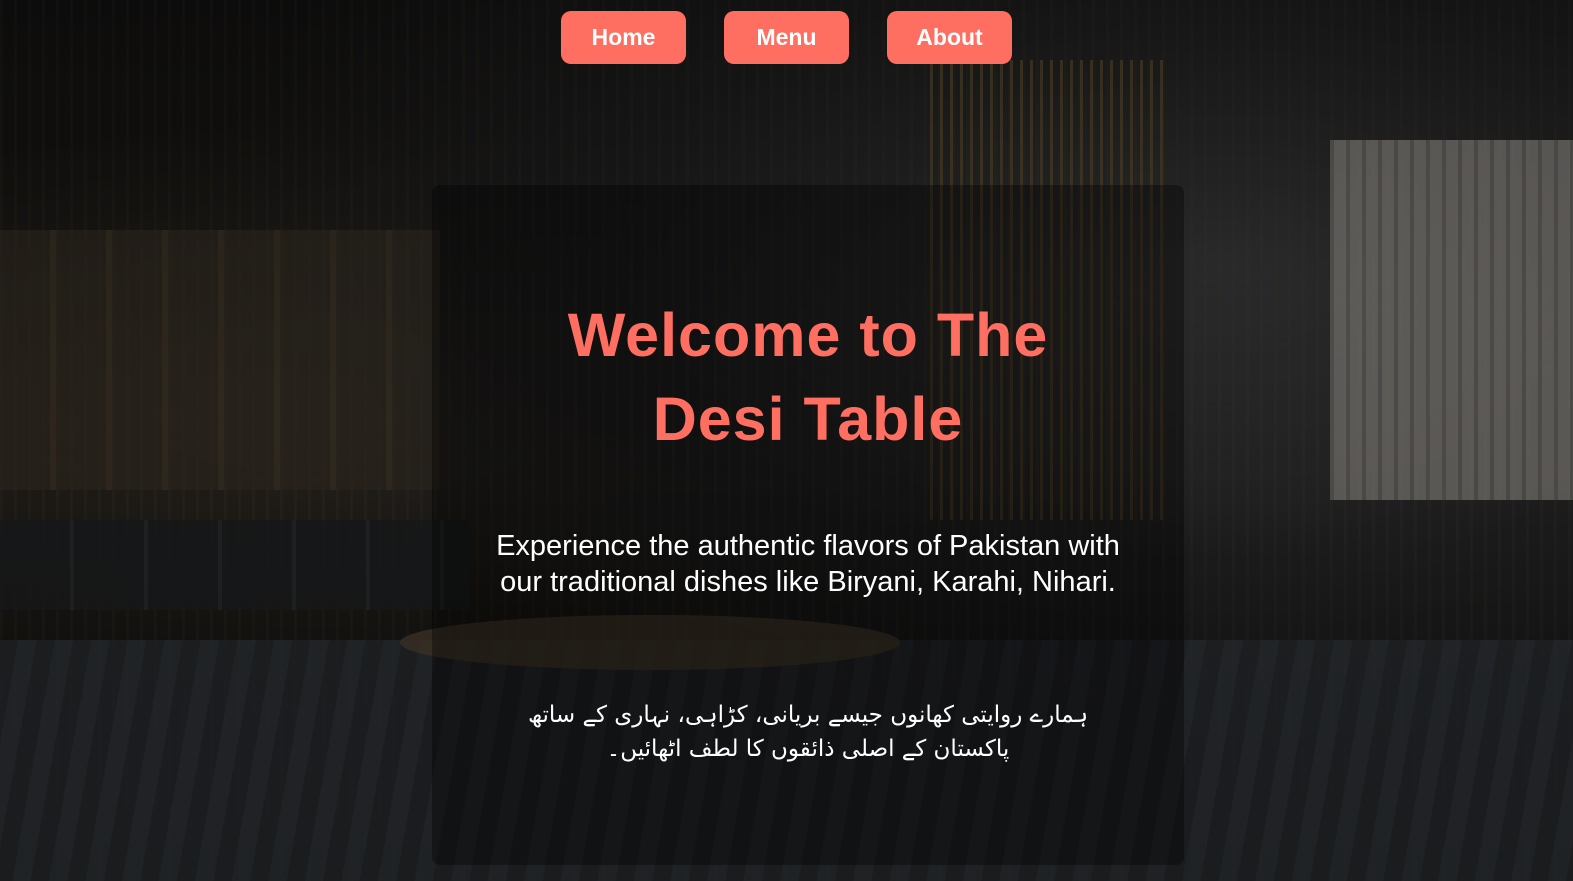  I want to click on main-nav: Home Menu About, so click(786, 37).